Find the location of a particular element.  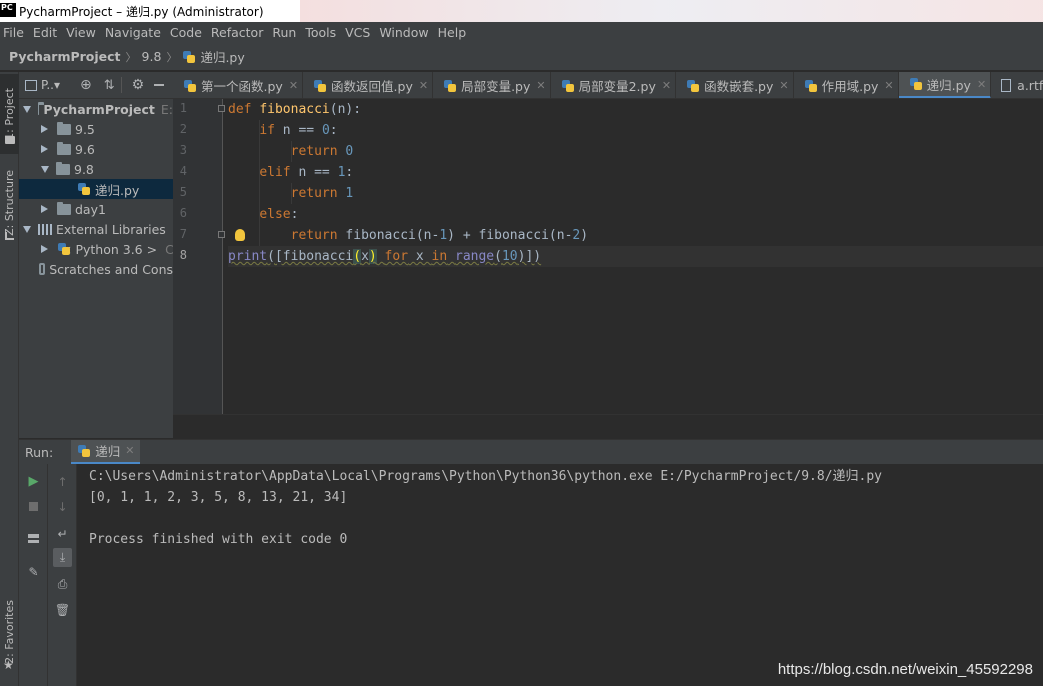

stop-icon is located at coordinates (33, 506).